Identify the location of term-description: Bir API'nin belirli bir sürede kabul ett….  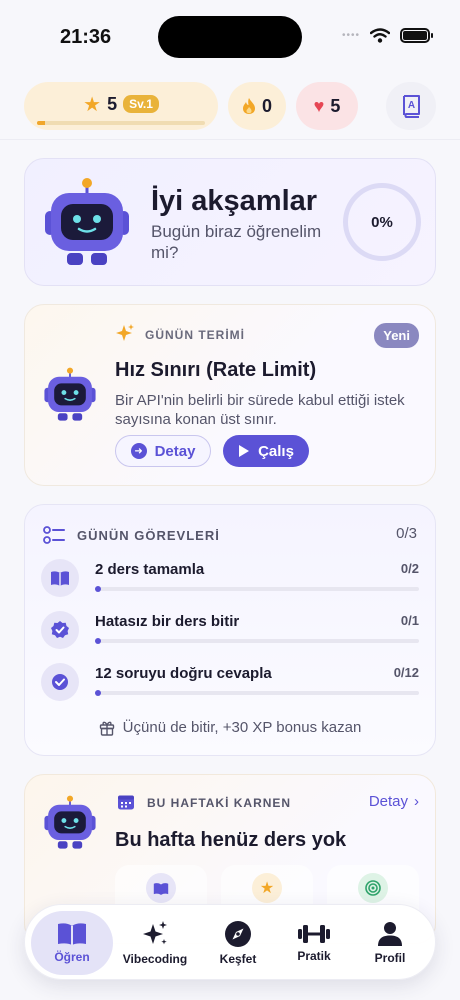
(260, 410).